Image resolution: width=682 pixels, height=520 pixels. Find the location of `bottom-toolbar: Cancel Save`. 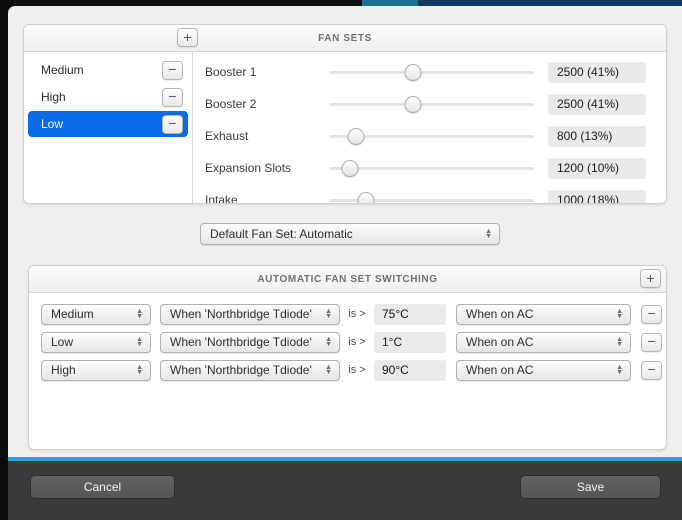

bottom-toolbar: Cancel Save is located at coordinates (345, 490).